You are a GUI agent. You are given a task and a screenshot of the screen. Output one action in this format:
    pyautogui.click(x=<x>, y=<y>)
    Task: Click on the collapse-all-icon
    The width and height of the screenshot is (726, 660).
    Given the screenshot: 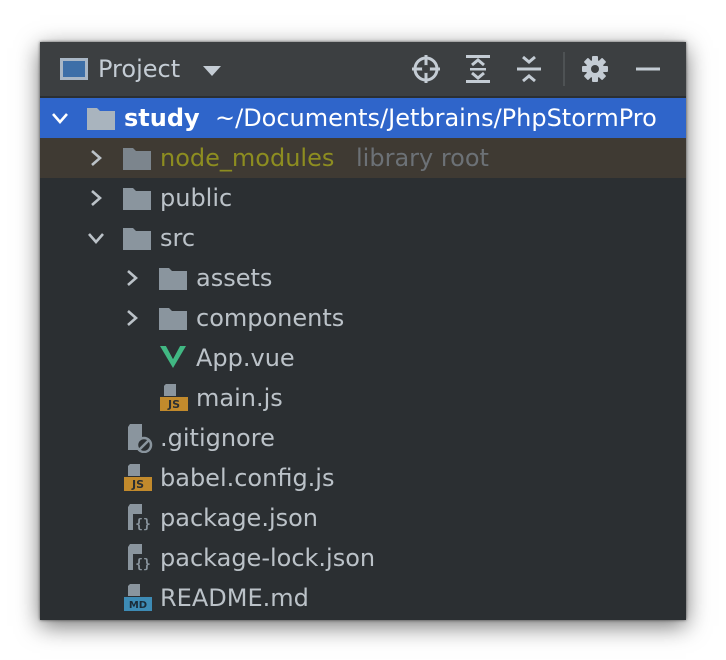 What is the action you would take?
    pyautogui.click(x=529, y=69)
    